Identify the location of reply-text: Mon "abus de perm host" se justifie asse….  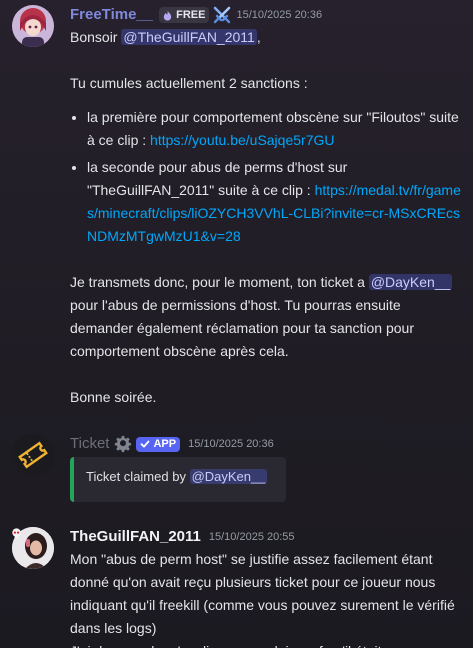
(262, 593).